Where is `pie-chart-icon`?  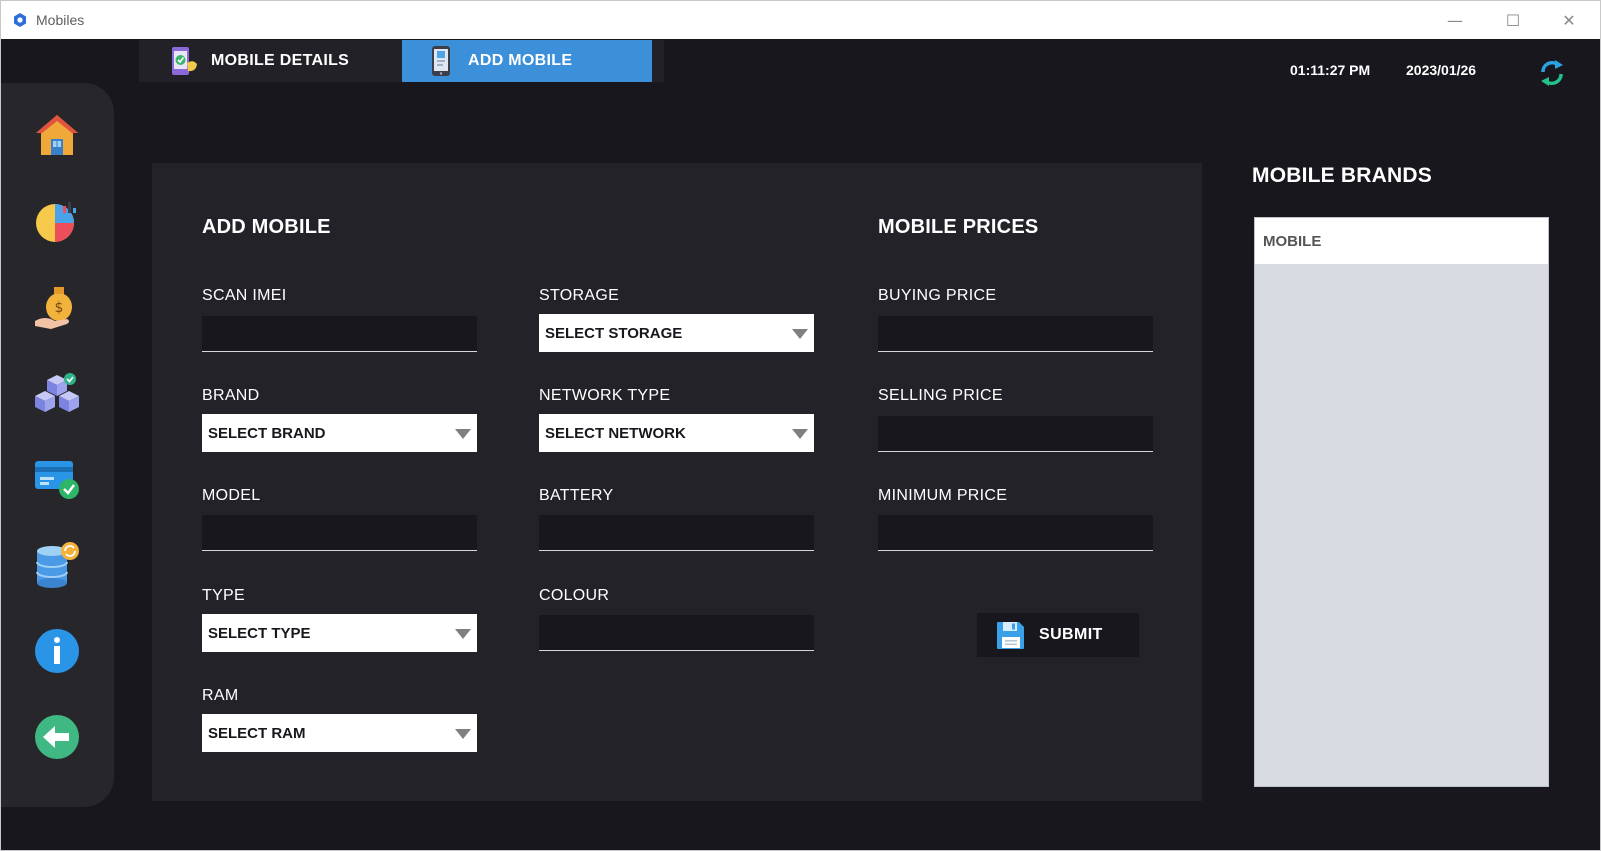
pie-chart-icon is located at coordinates (57, 221).